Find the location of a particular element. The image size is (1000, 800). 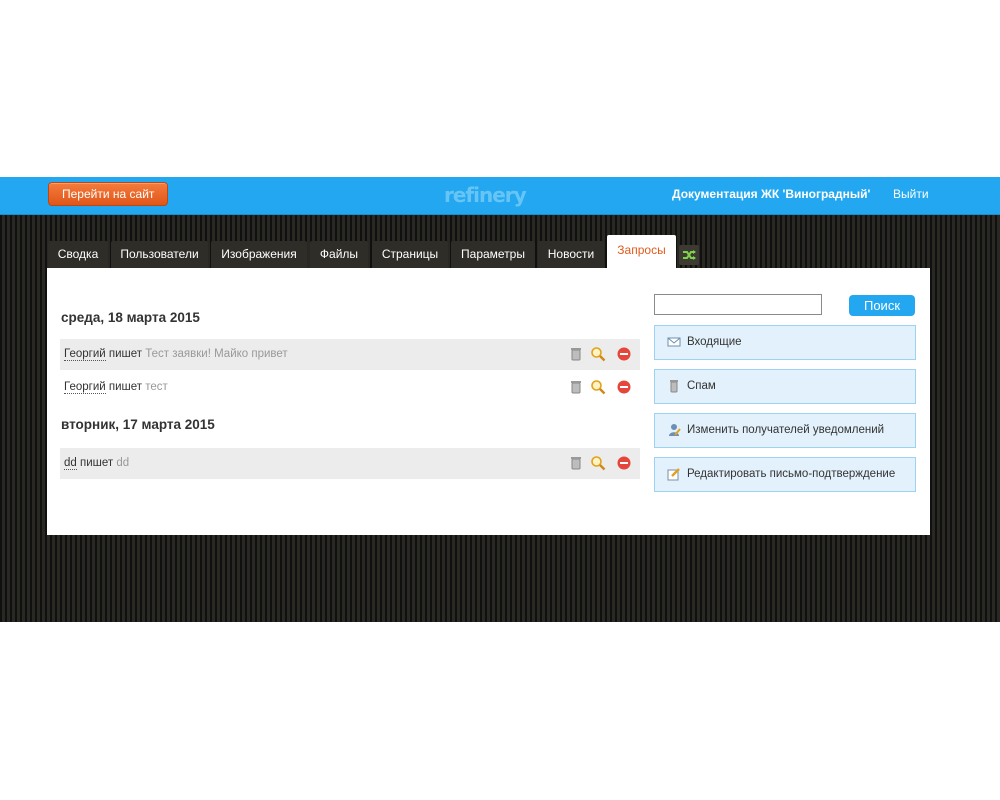

inquiry-row: Георгий пишет тест is located at coordinates (350, 387).